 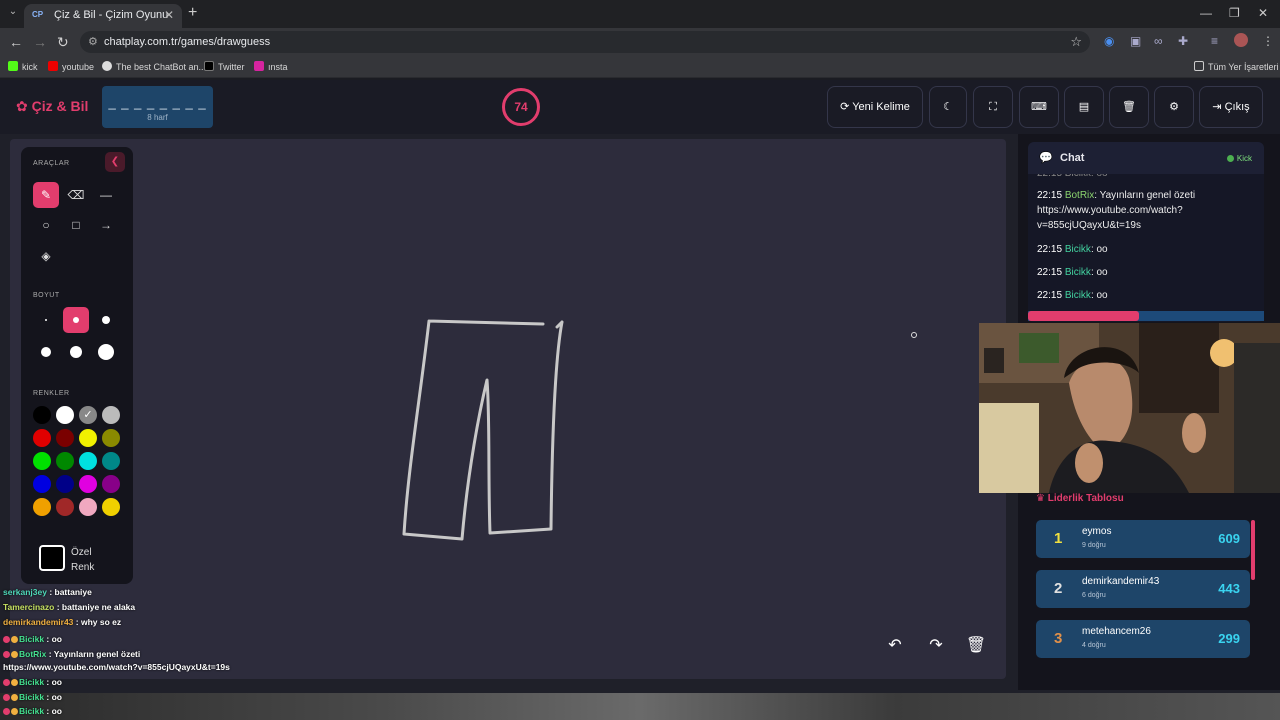 What do you see at coordinates (1253, 550) in the screenshot?
I see `leaderboard-scrollbar` at bounding box center [1253, 550].